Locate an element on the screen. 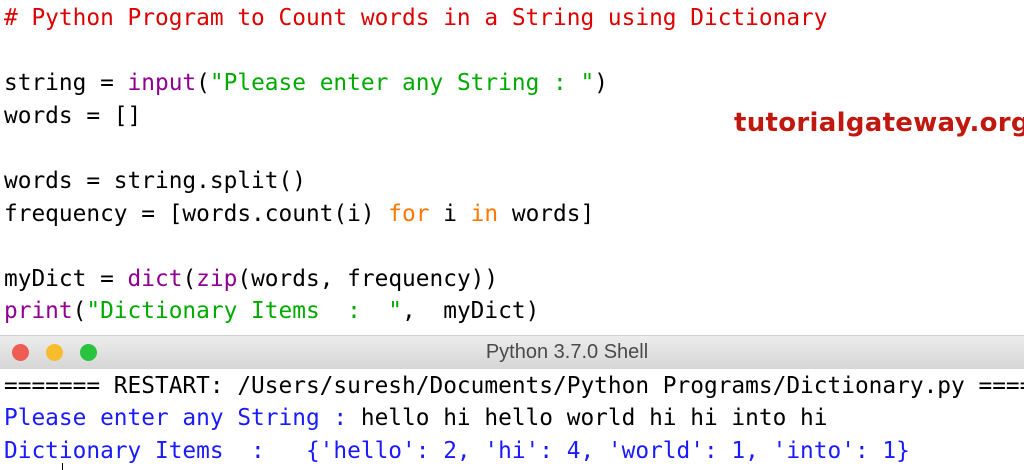 The image size is (1024, 470). shell-titlebar: Python 3.7.0 Shell is located at coordinates (512, 352).